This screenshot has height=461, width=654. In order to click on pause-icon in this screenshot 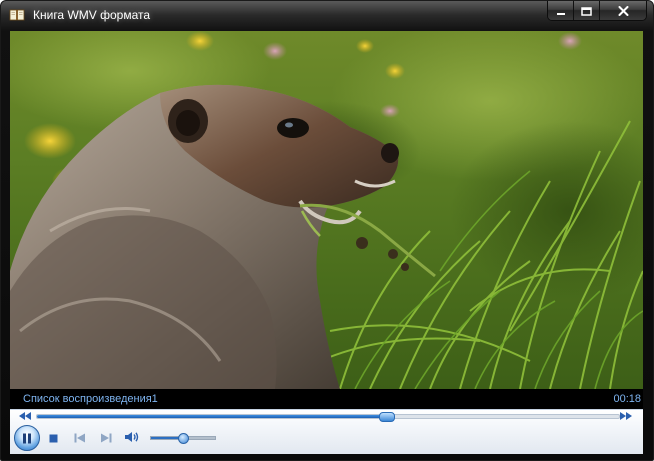, I will do `click(27, 438)`.